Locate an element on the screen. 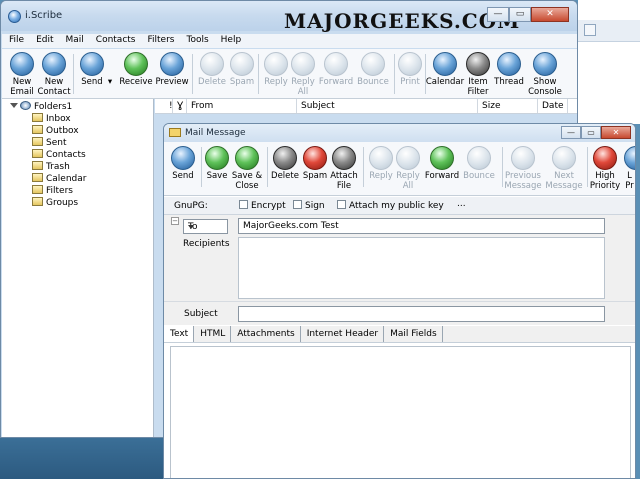 The width and height of the screenshot is (640, 479). mail-minimize-button: — is located at coordinates (571, 132).